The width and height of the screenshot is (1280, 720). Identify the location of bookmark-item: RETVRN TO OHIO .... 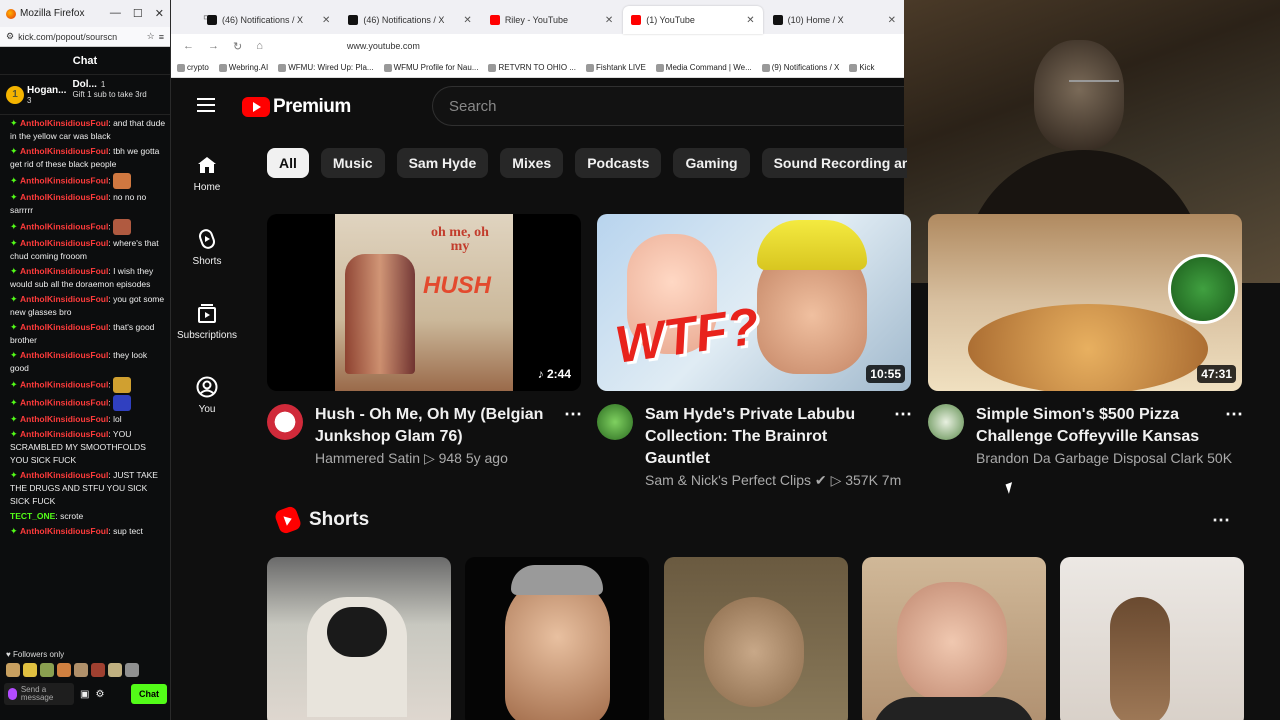
(532, 67).